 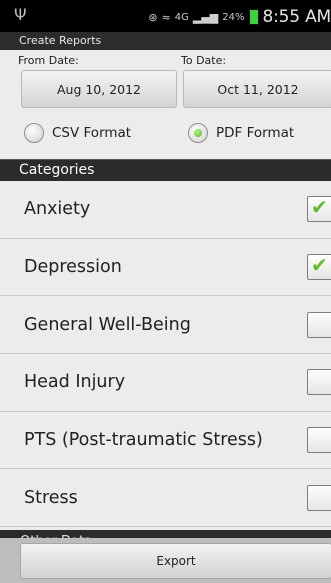 What do you see at coordinates (75, 382) in the screenshot?
I see `category-label: Head Injury` at bounding box center [75, 382].